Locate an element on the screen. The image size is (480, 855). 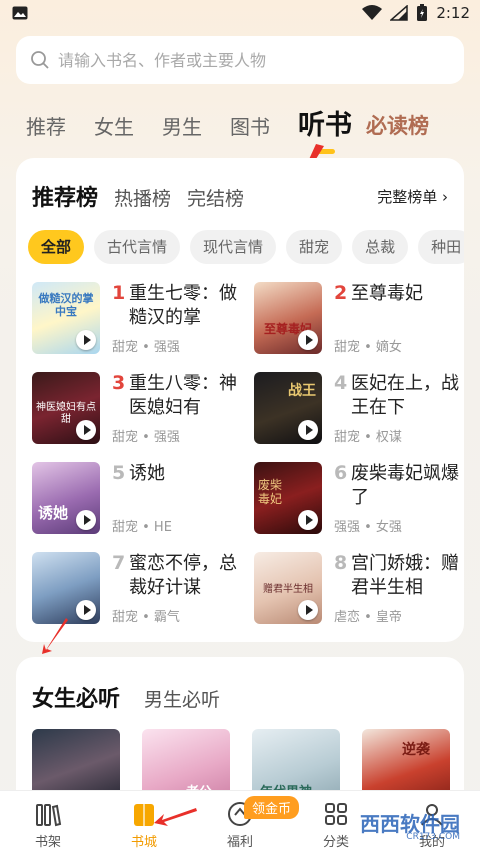
chip-ceo: 总裁 is located at coordinates (380, 247).